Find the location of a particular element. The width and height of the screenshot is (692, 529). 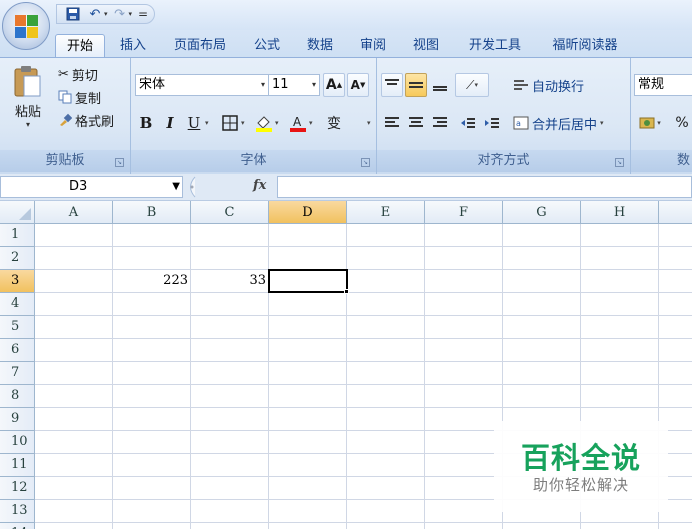

font-launcher-icon: ↘ is located at coordinates (365, 162).